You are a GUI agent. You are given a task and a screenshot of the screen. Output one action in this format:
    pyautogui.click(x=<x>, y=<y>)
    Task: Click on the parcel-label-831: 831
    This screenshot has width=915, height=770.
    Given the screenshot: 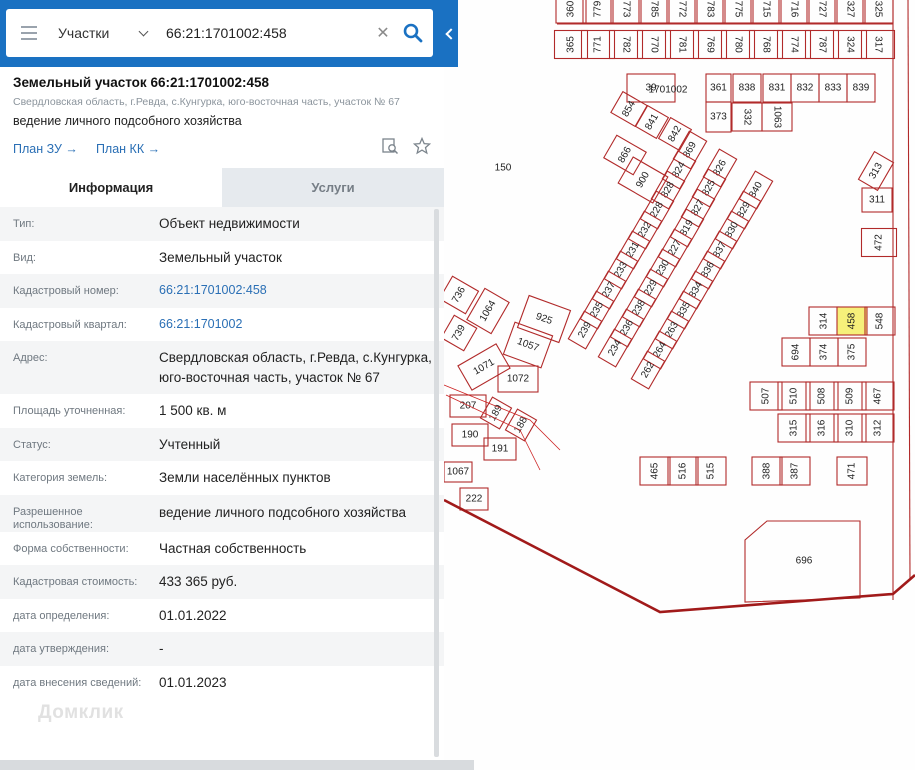 What is the action you would take?
    pyautogui.click(x=777, y=88)
    